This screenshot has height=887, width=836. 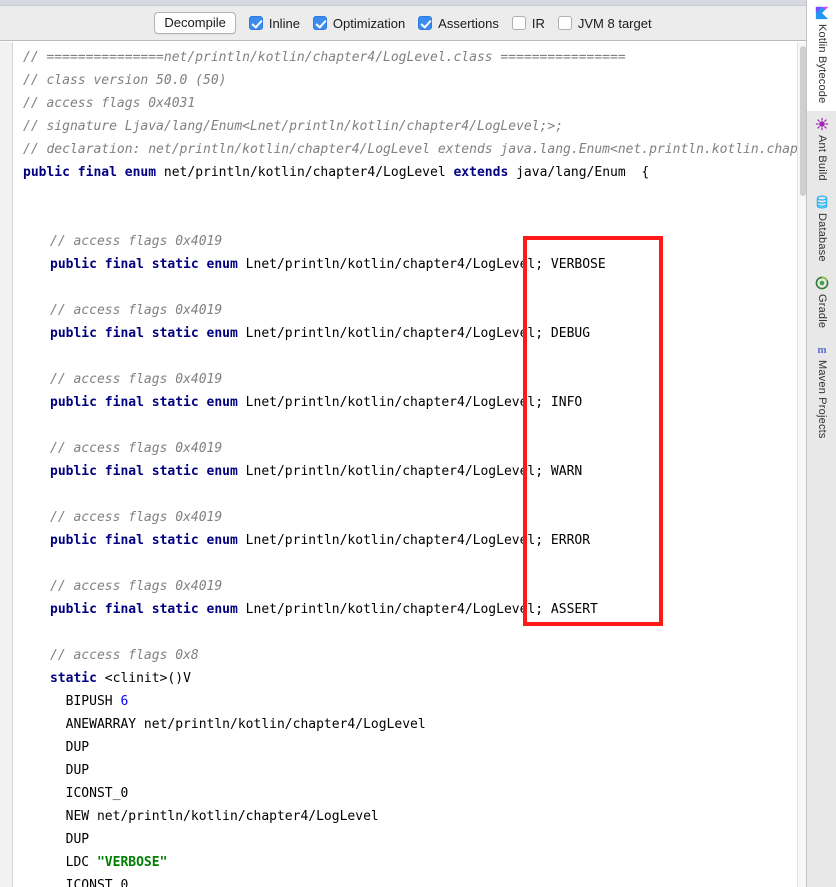 I want to click on tool-tab-label: Ant Build, so click(x=822, y=158).